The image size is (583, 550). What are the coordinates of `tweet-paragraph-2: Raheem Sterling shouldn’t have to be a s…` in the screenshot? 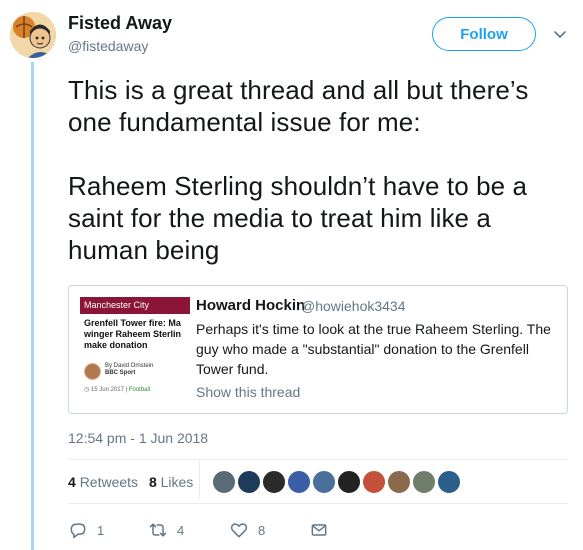 It's located at (298, 218).